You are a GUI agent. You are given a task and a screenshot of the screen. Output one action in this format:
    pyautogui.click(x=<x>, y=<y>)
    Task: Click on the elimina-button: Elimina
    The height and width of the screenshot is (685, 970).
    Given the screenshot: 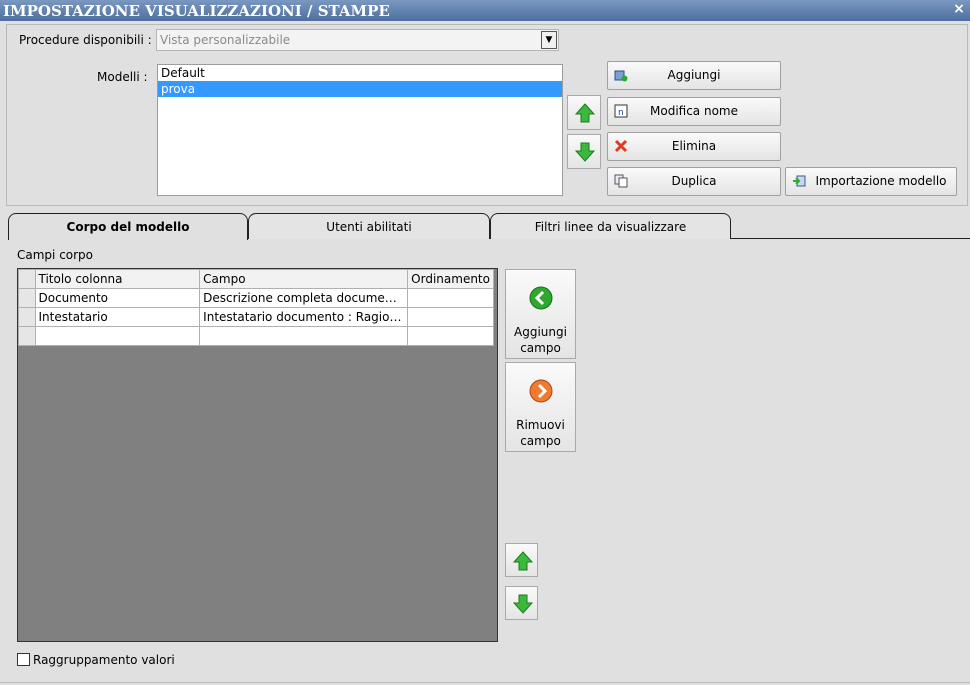 What is the action you would take?
    pyautogui.click(x=694, y=146)
    